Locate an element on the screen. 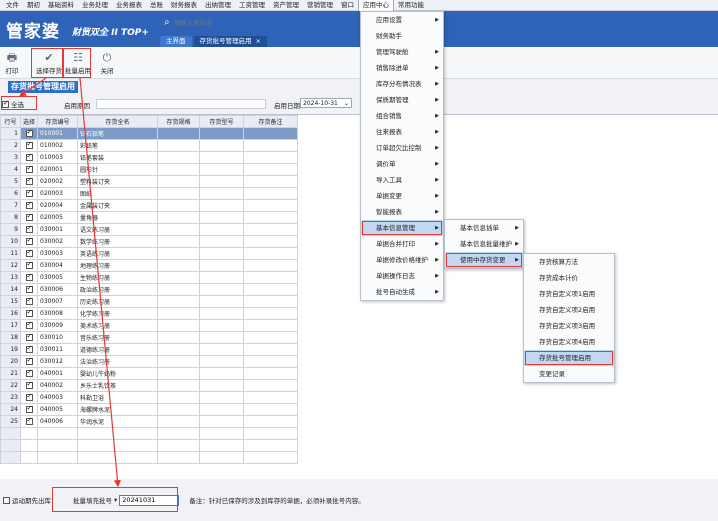 The image size is (718, 521). cell-name: 量角器 is located at coordinates (118, 217).